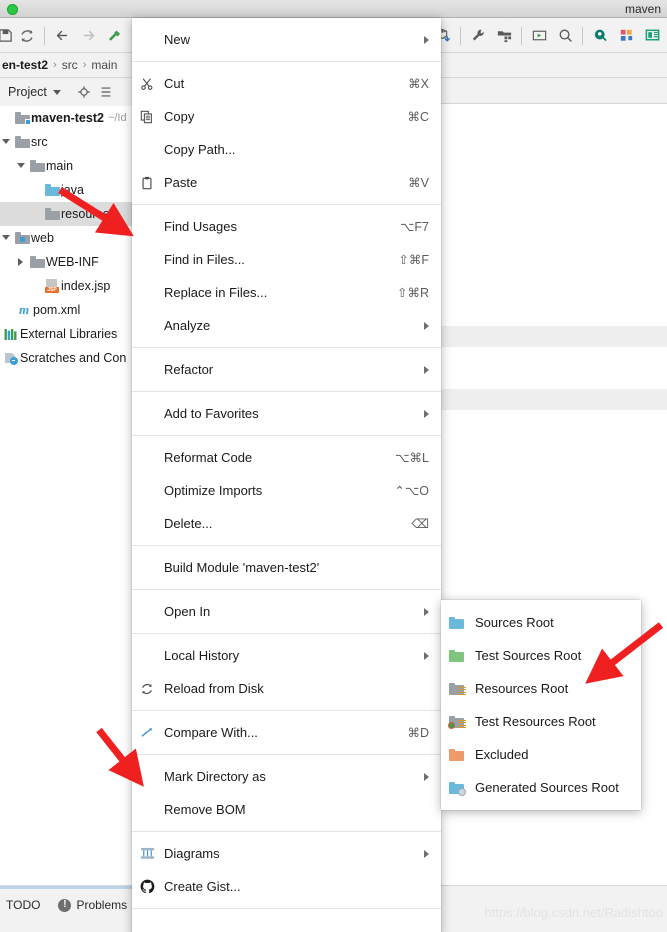 The height and width of the screenshot is (932, 667). What do you see at coordinates (626, 36) in the screenshot?
I see `maven-icon` at bounding box center [626, 36].